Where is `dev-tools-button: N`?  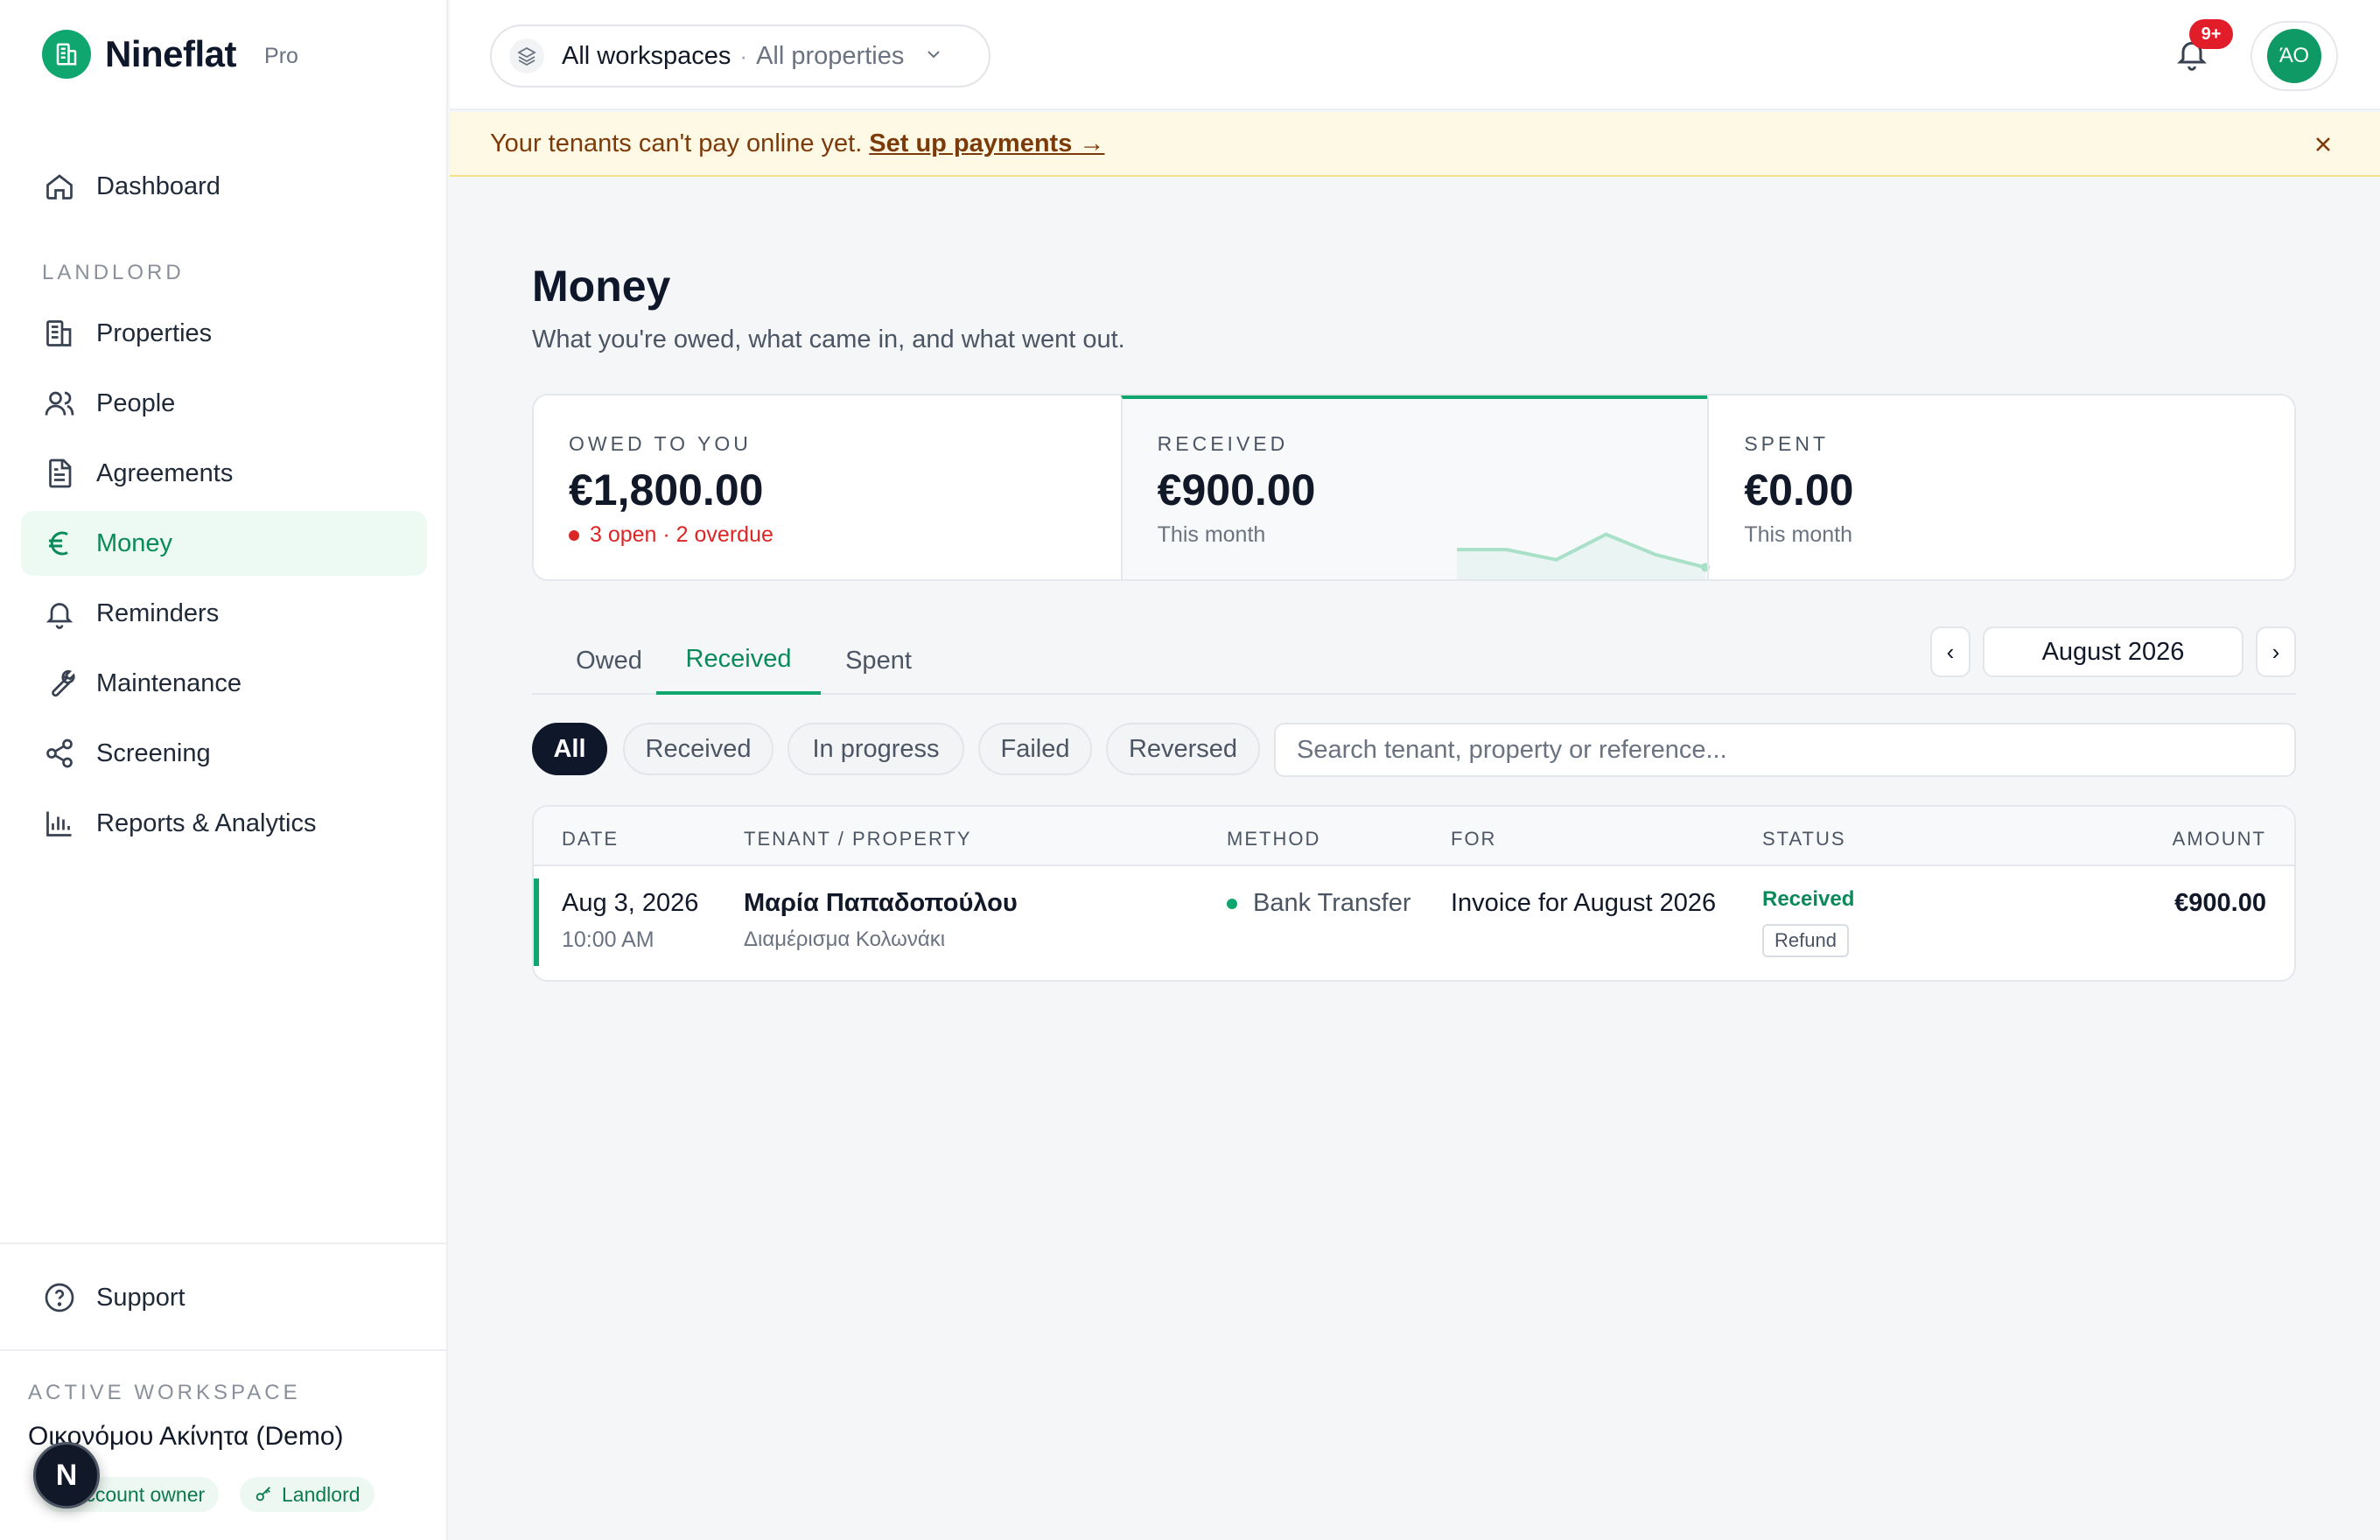 dev-tools-button: N is located at coordinates (66, 1475).